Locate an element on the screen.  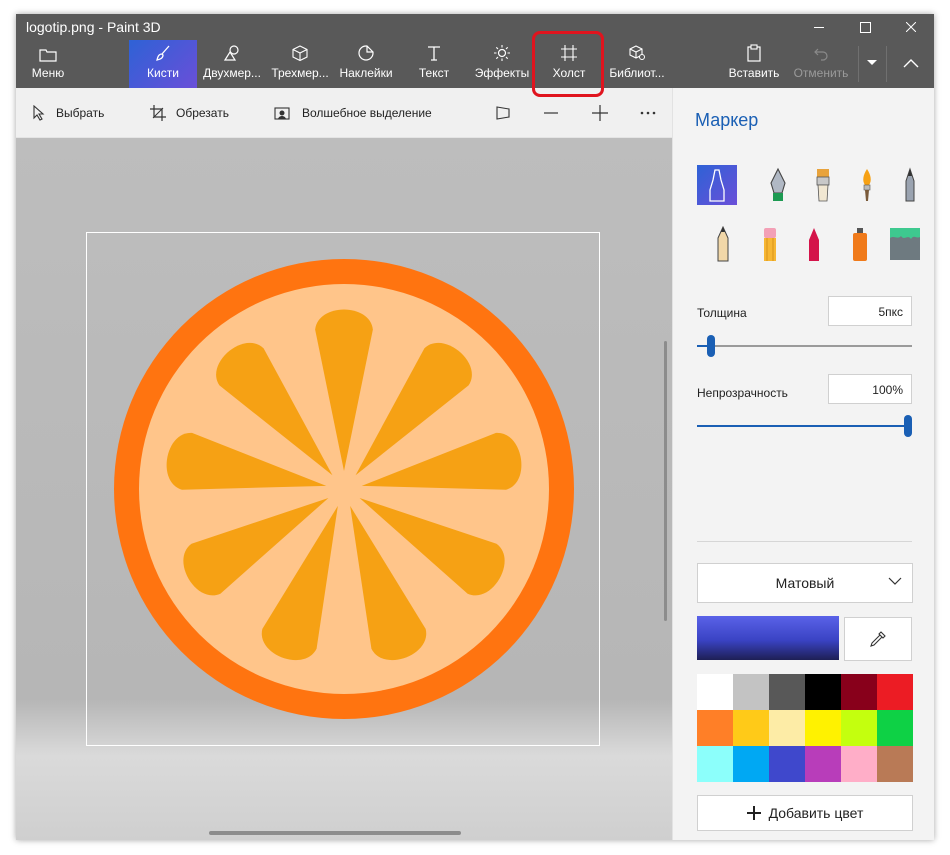
opacity-input: 100% is located at coordinates (870, 389).